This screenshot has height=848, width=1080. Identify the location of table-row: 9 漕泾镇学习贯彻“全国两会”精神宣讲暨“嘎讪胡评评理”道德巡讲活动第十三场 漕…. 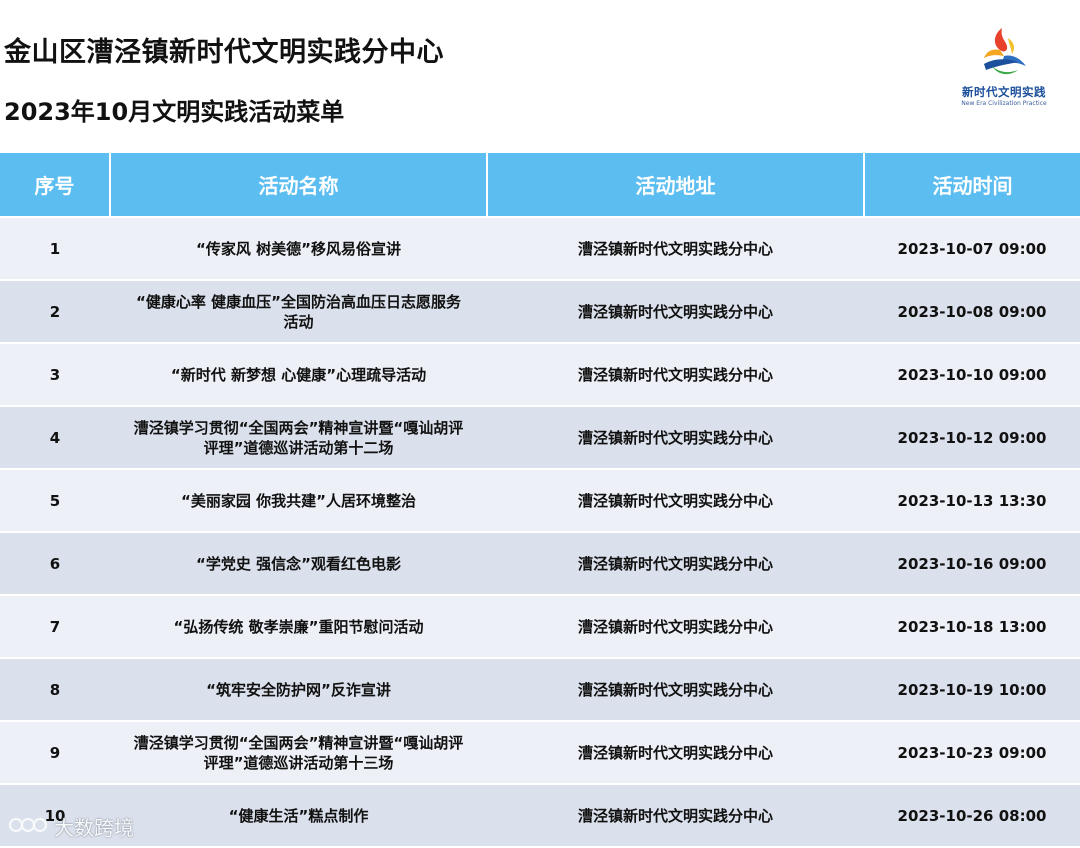
(540, 752).